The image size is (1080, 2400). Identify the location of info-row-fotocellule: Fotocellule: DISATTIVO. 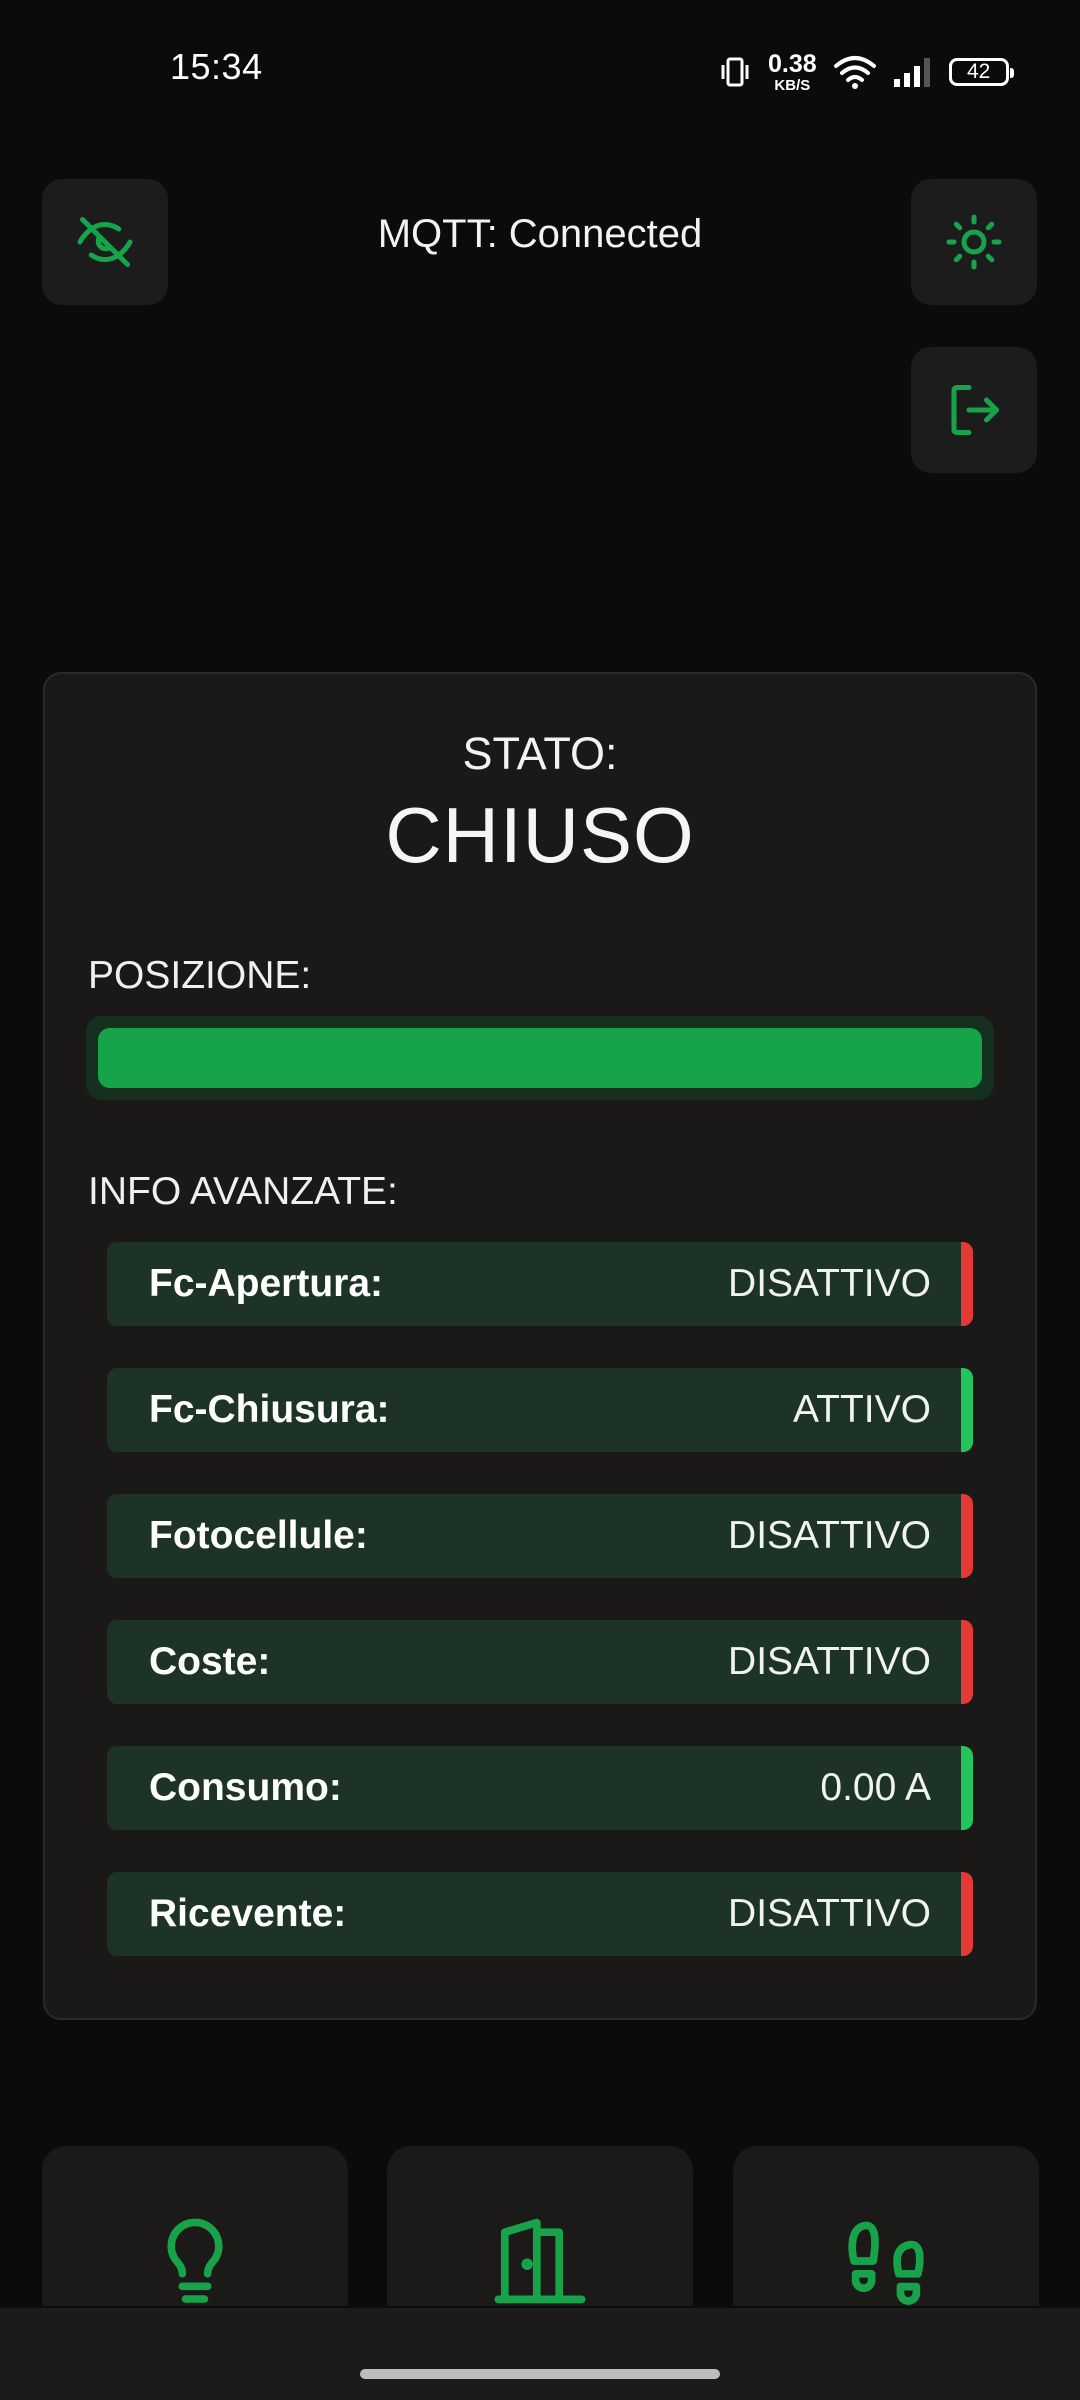
(540, 1536).